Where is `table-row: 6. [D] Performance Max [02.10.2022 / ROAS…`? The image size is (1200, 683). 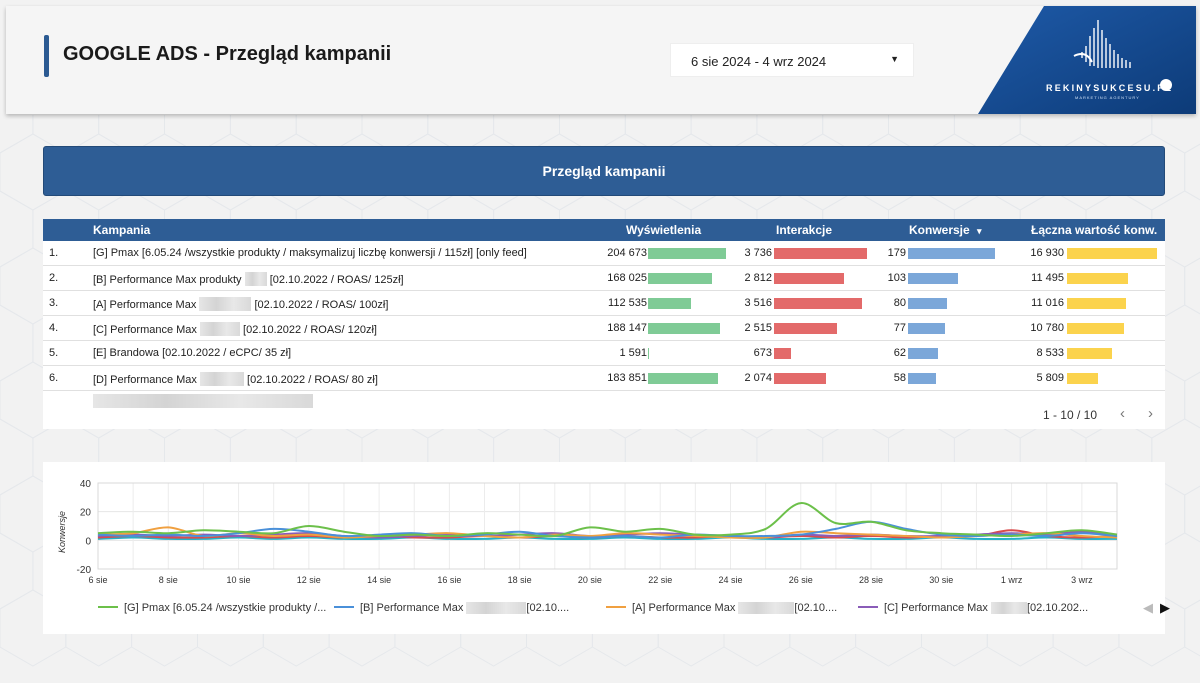
table-row: 6. [D] Performance Max [02.10.2022 / ROAS… is located at coordinates (604, 378).